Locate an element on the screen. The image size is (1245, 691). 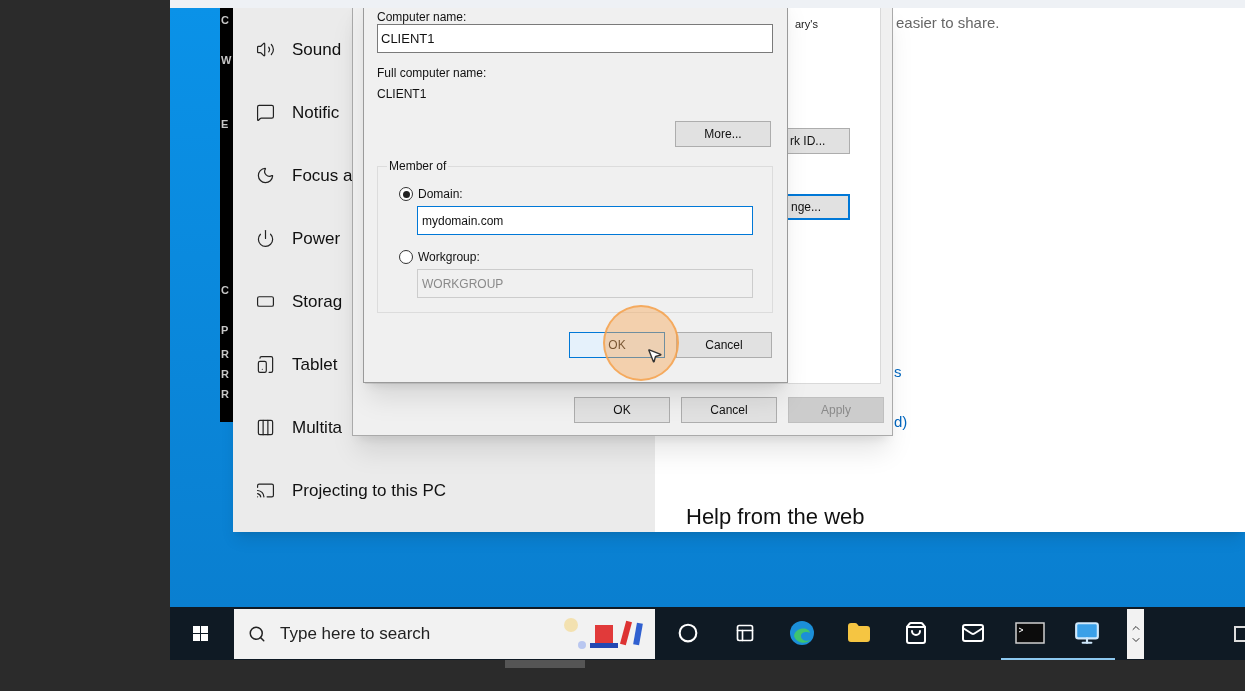
text-input: mydomain.com is located at coordinates (585, 220).